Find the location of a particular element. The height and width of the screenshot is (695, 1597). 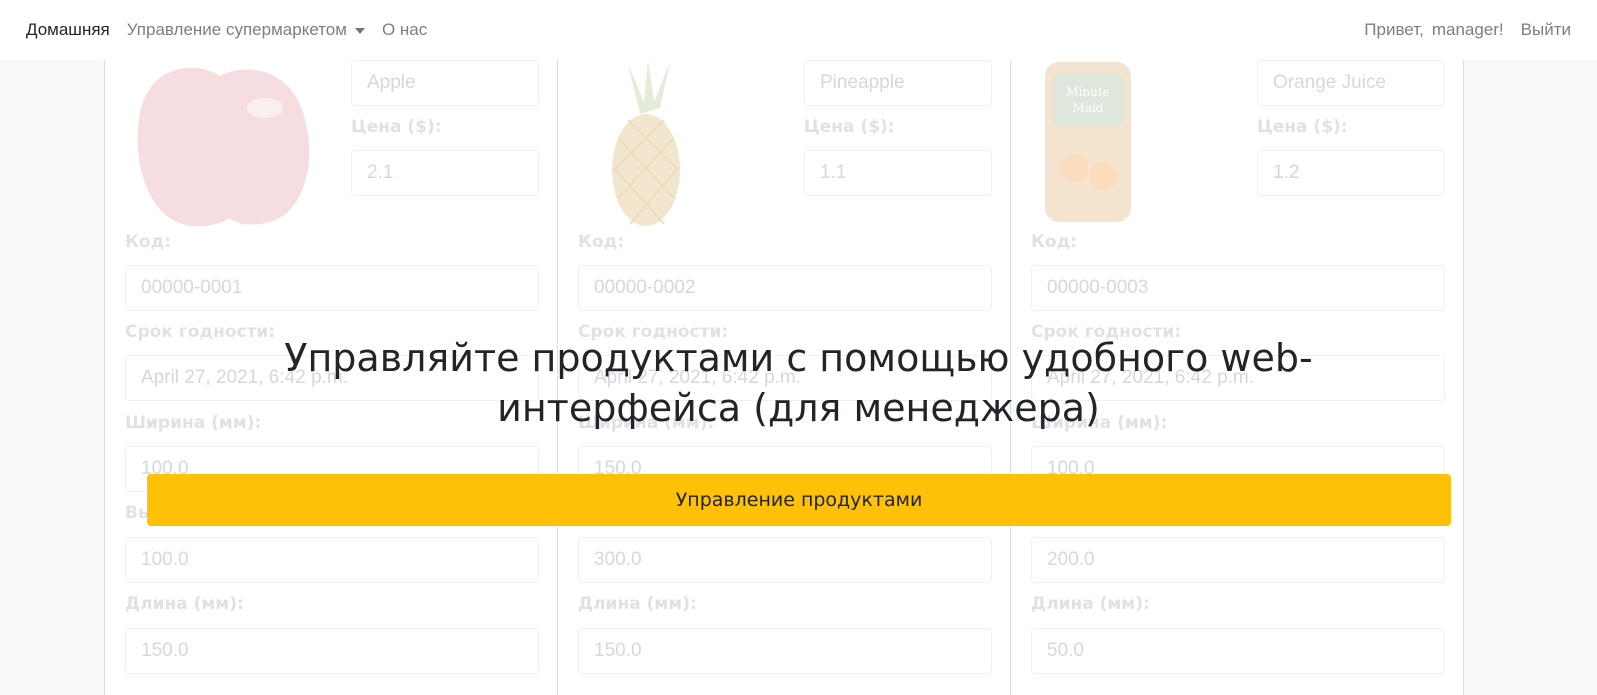

height-input: 100.0 is located at coordinates (332, 560).